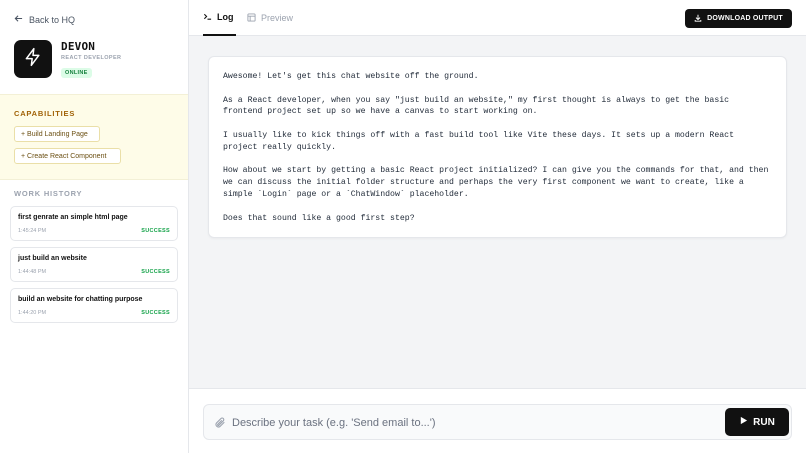  I want to click on agent-role: REACT DEVELOPER, so click(91, 58).